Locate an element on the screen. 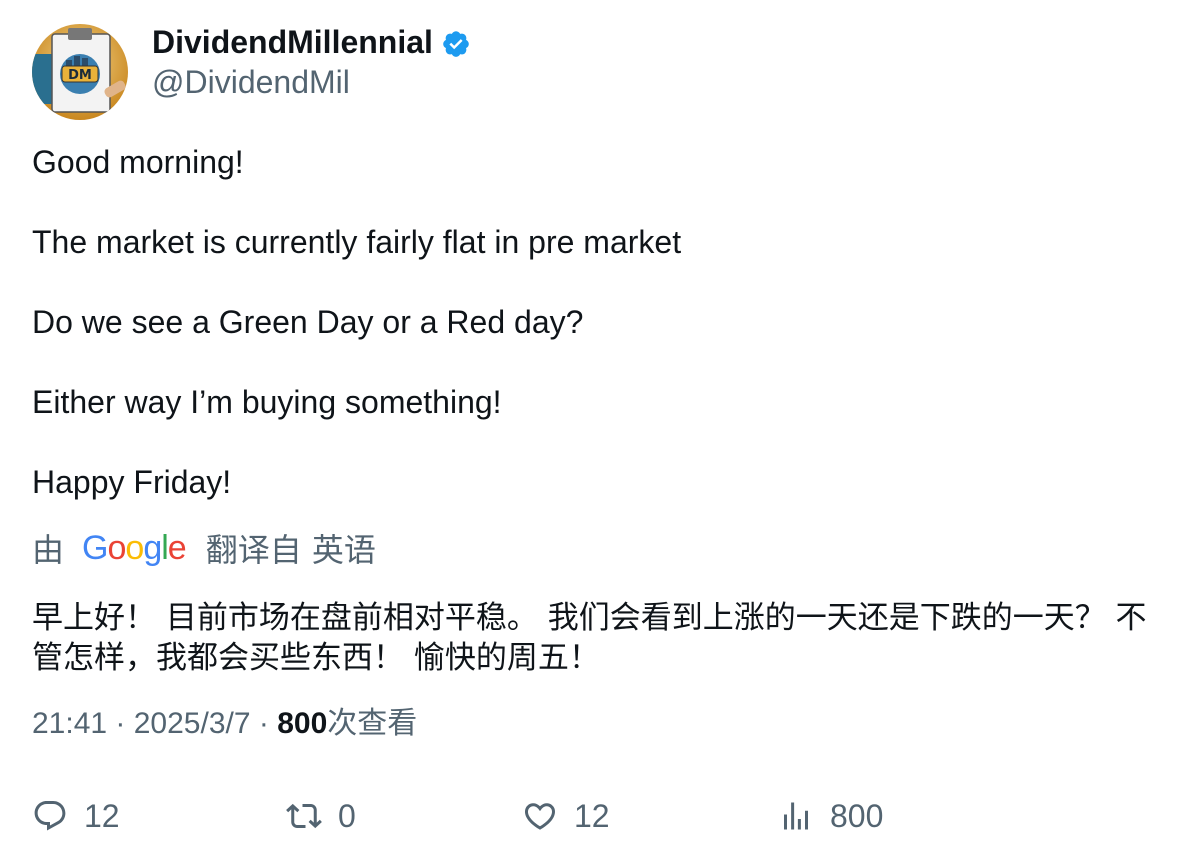 Image resolution: width=1196 pixels, height=858 pixels. like-count: 12 is located at coordinates (592, 815).